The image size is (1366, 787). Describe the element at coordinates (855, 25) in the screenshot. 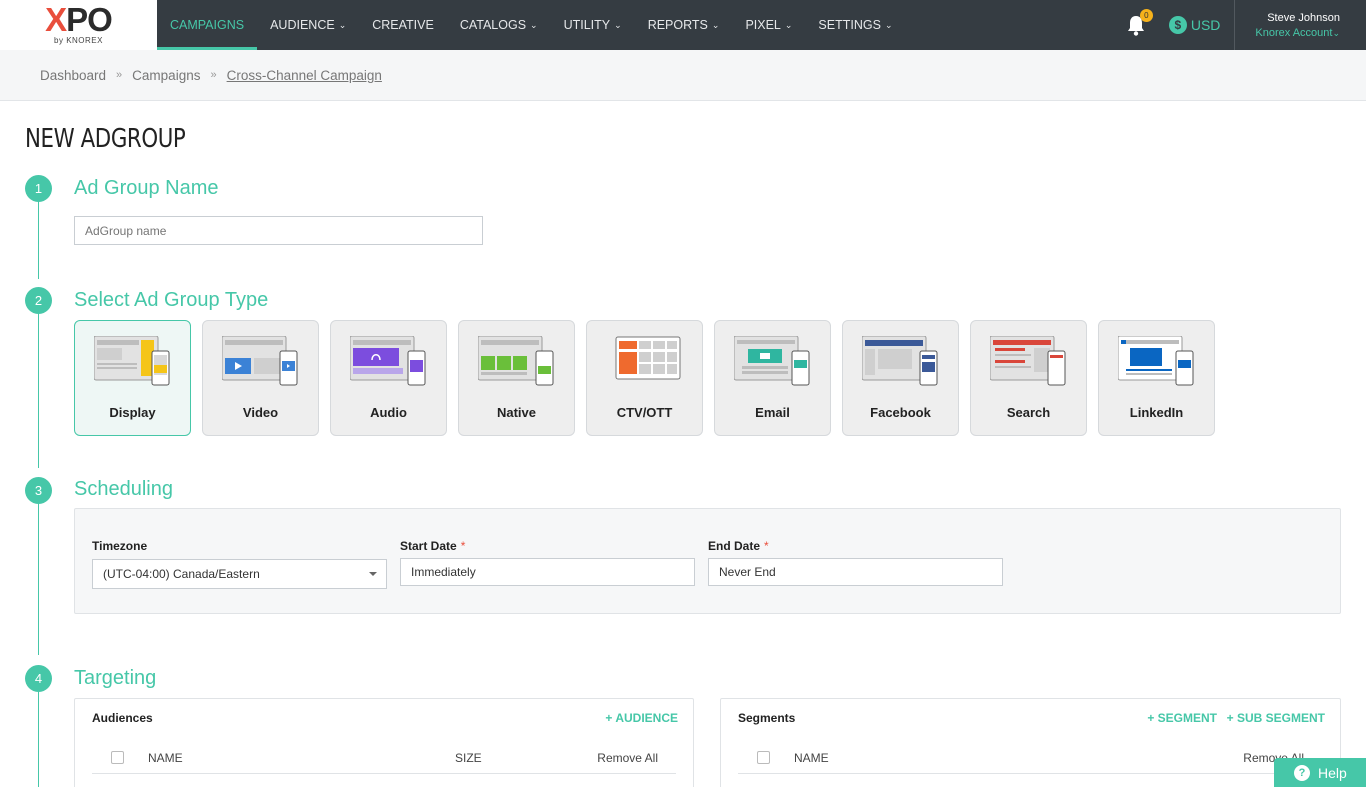

I see `nav-settings: SETTINGS ⌄` at that location.